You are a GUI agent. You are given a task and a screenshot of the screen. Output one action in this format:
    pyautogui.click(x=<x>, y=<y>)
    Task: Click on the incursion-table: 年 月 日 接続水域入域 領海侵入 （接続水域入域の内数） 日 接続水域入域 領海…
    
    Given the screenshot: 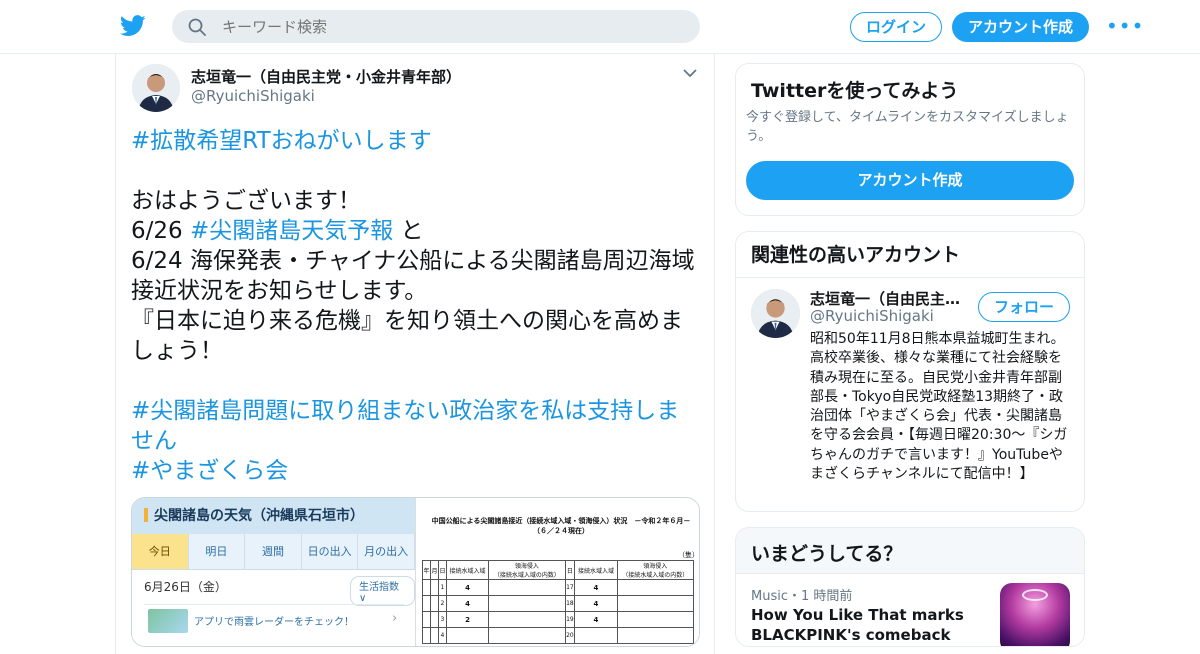 What is the action you would take?
    pyautogui.click(x=558, y=602)
    